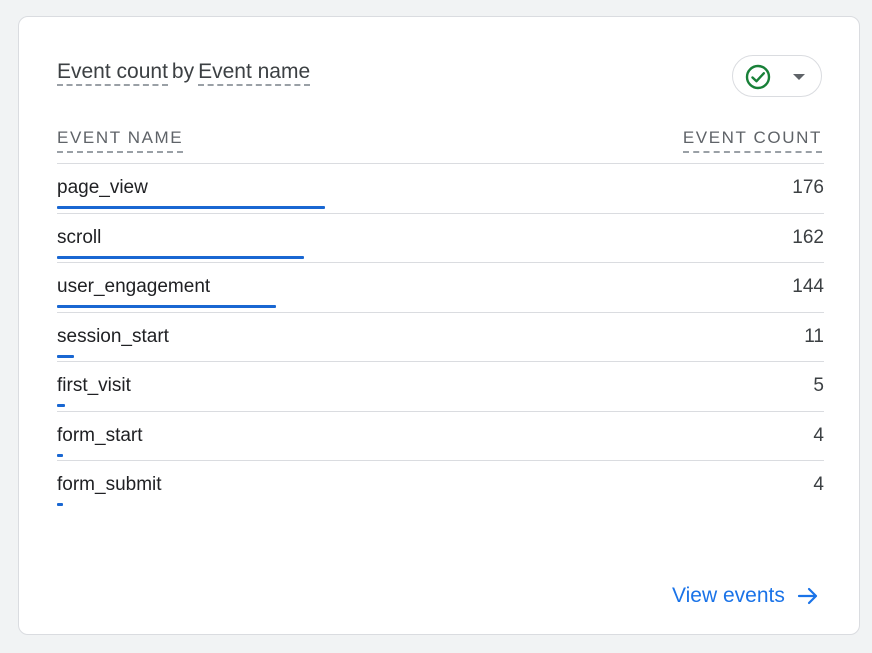 The image size is (872, 653). What do you see at coordinates (440, 189) in the screenshot?
I see `table-row: page_view 176` at bounding box center [440, 189].